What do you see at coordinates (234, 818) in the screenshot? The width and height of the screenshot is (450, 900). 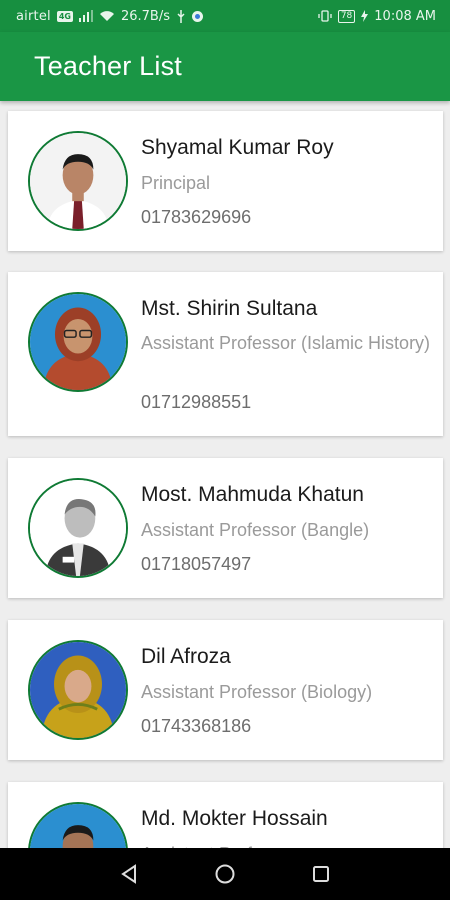 I see `teacher-name: Md. Mokter Hossain` at bounding box center [234, 818].